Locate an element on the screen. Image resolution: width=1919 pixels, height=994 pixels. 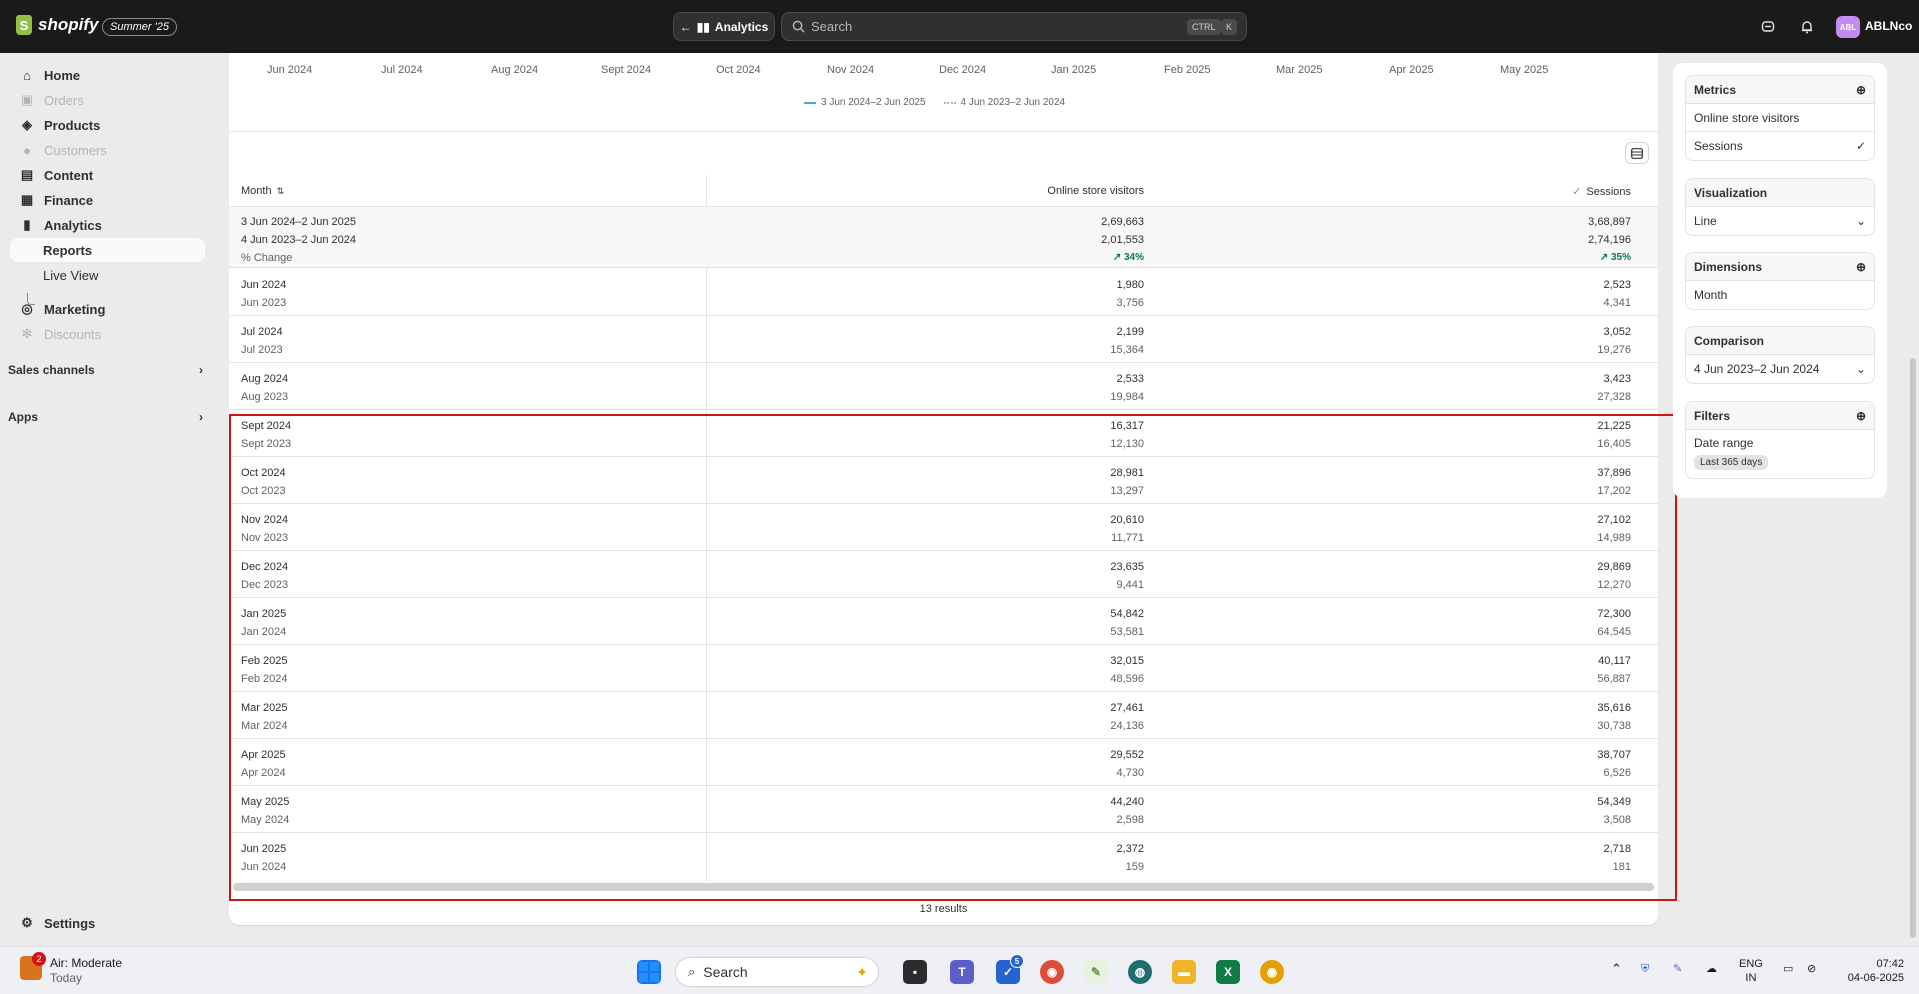
column-header-visitors: Online store visitors is located at coordinates (1095, 191).